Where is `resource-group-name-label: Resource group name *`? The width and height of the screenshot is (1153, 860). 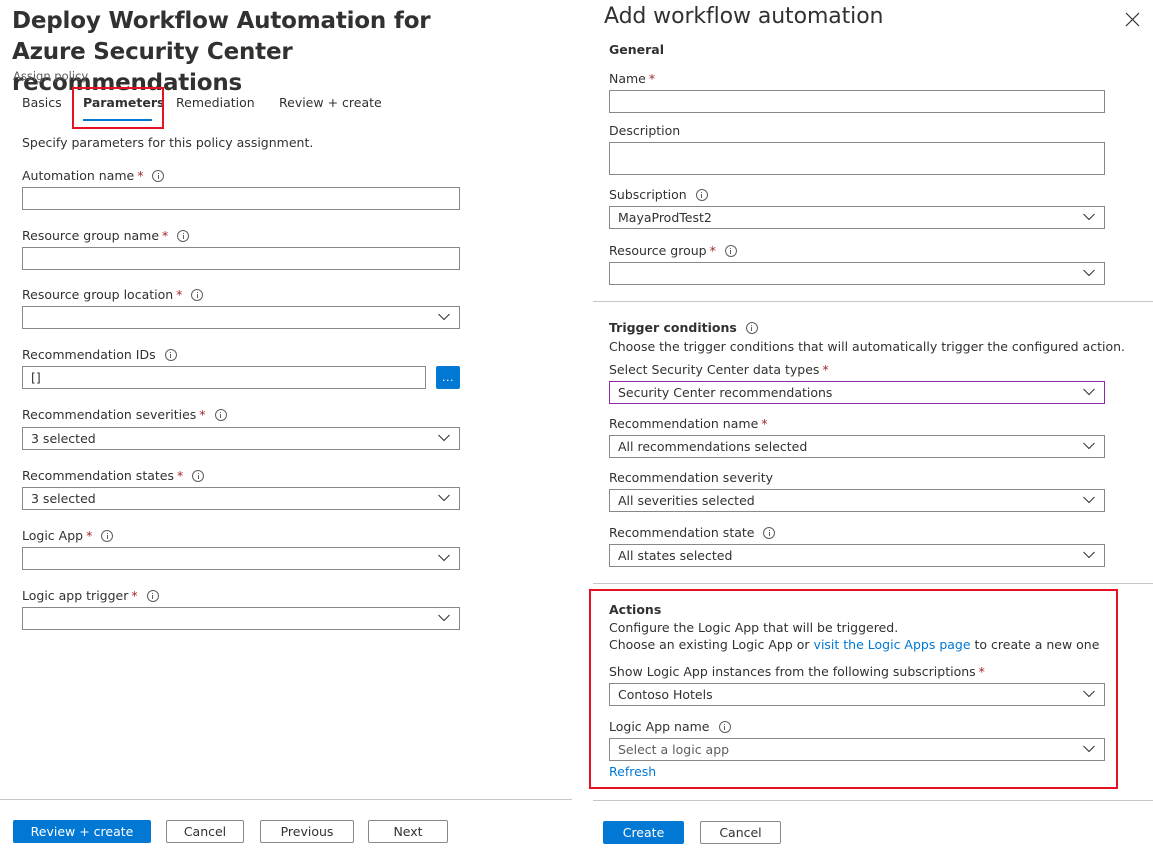 resource-group-name-label: Resource group name * is located at coordinates (106, 235).